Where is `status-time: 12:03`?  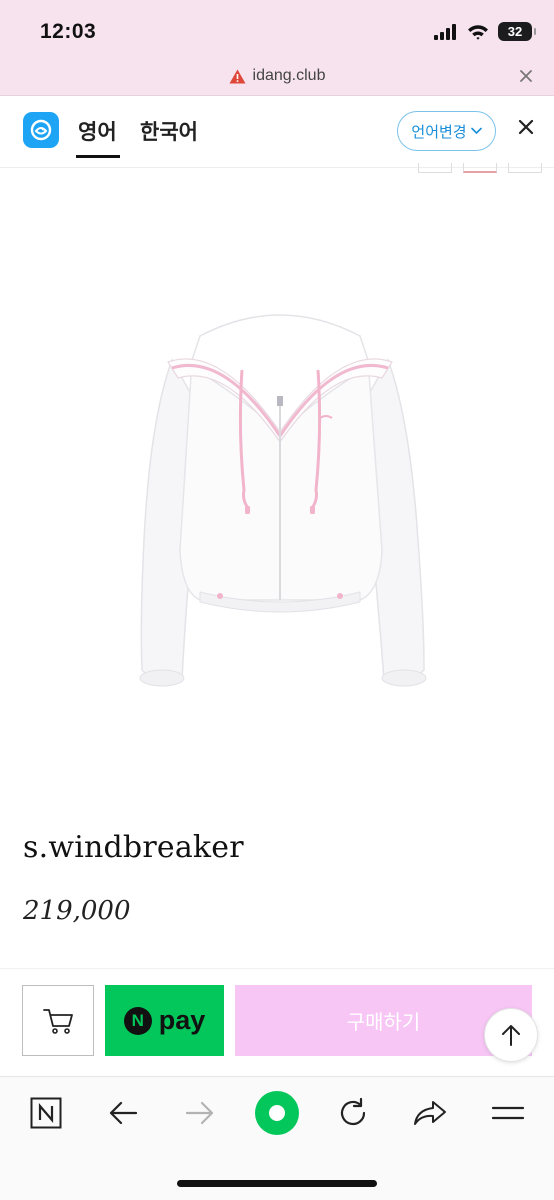
status-time: 12:03 is located at coordinates (68, 31).